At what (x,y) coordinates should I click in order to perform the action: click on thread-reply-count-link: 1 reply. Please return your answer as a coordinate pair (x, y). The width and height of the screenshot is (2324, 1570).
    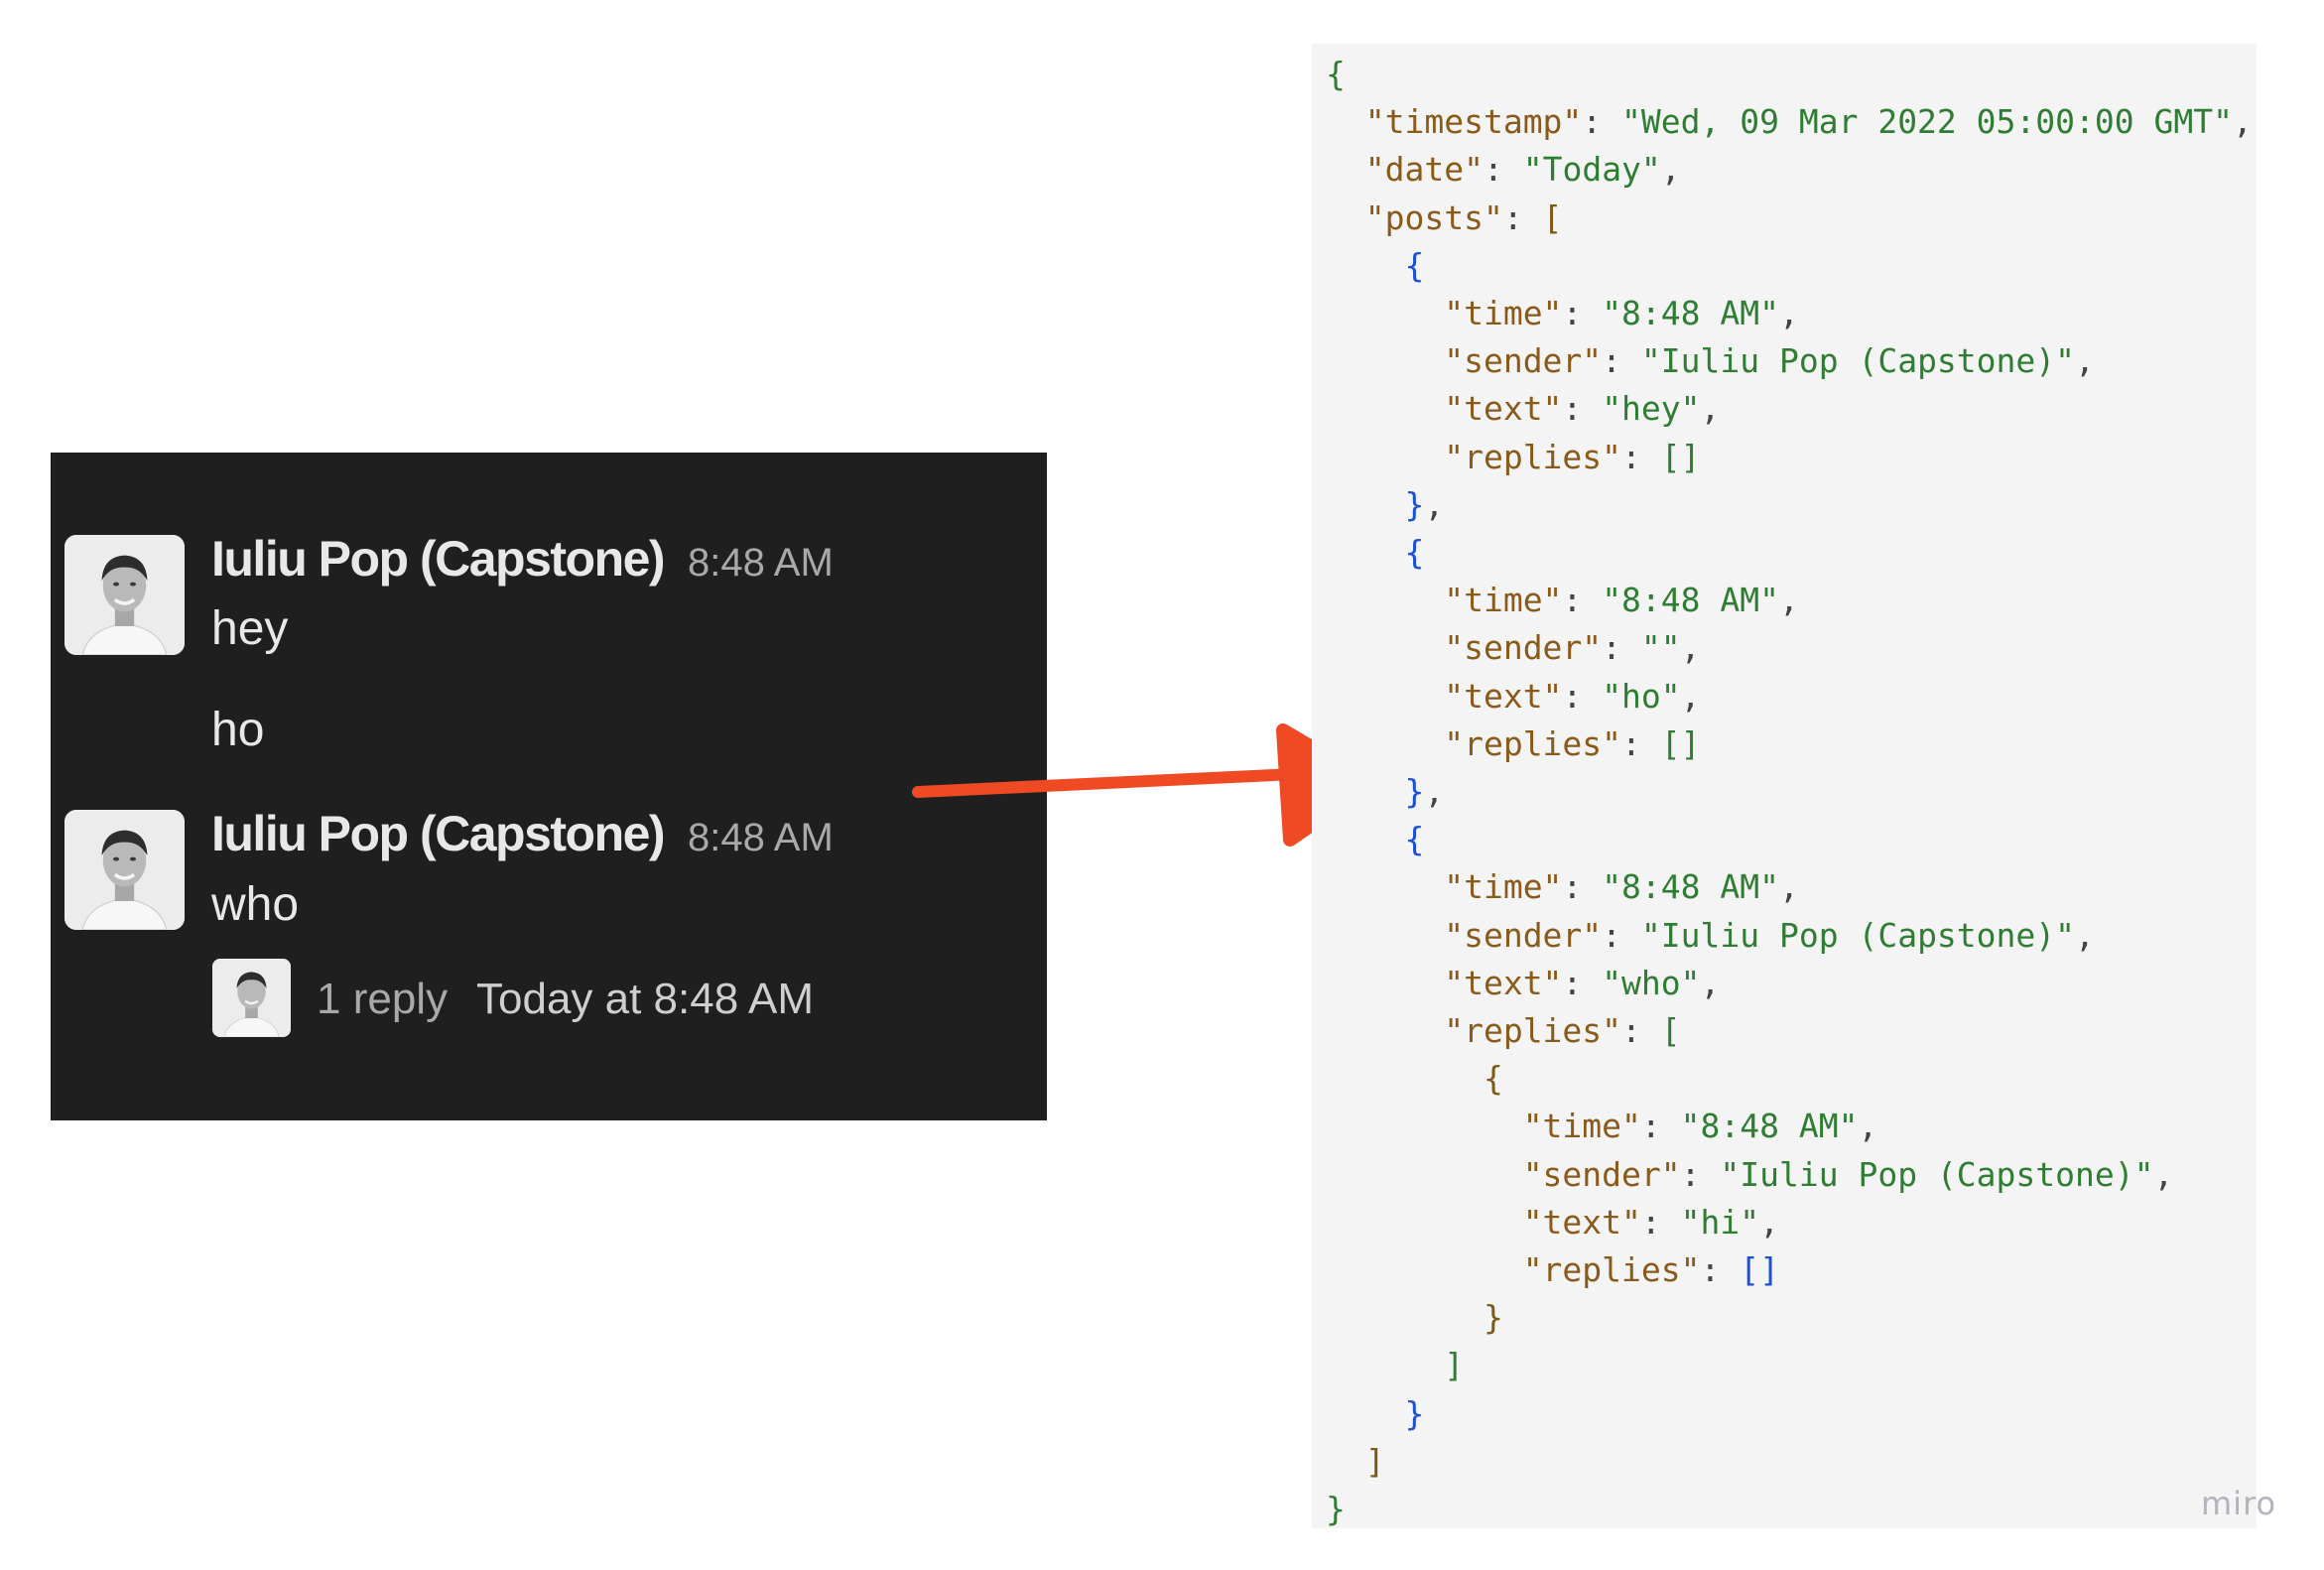
    Looking at the image, I should click on (382, 1000).